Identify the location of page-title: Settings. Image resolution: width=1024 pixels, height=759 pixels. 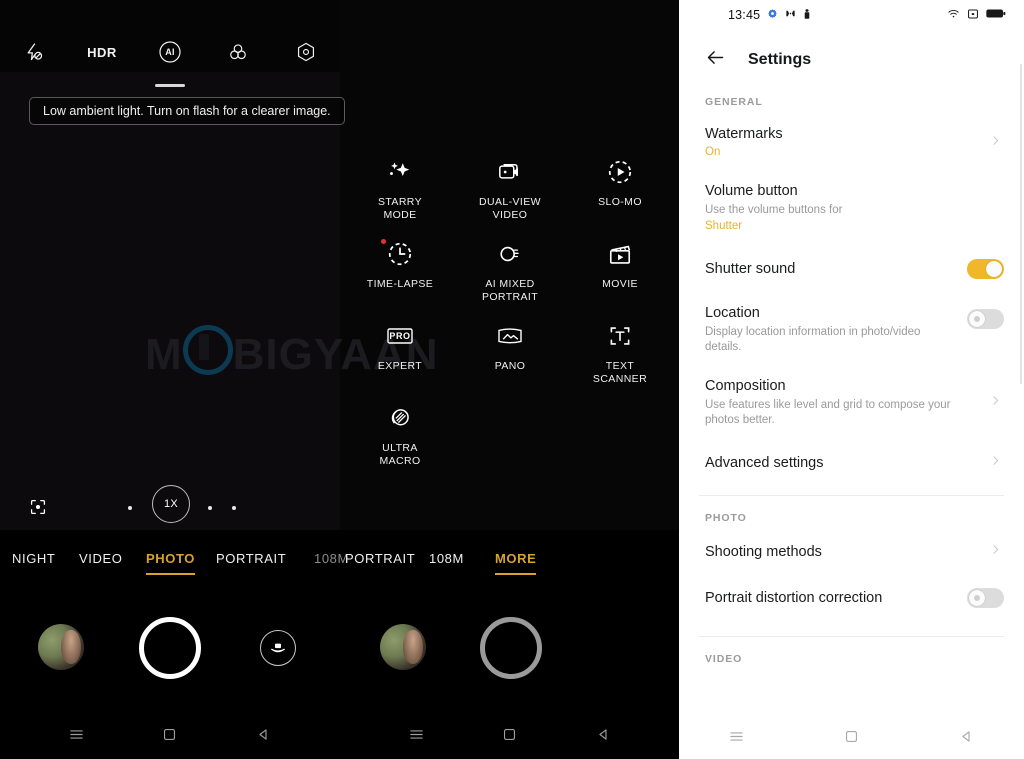
(780, 59).